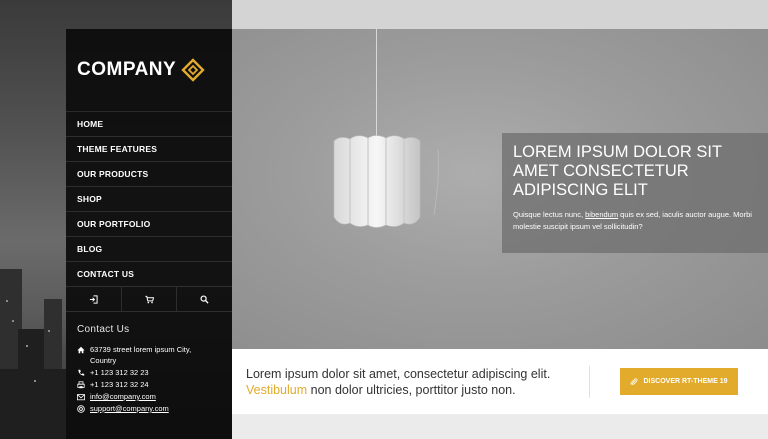 This screenshot has height=439, width=768. I want to click on support-email-link: support@company.com, so click(129, 408).